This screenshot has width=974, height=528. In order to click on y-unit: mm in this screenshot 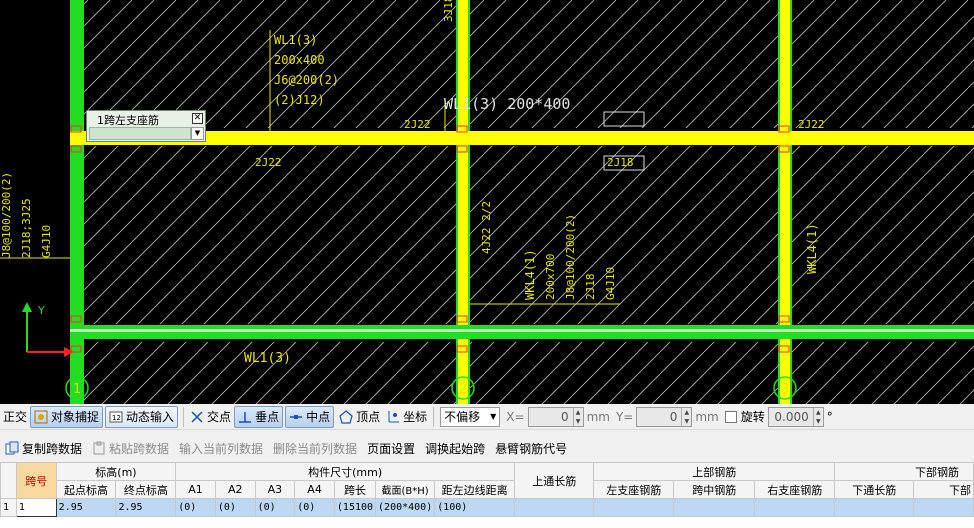, I will do `click(707, 416)`.